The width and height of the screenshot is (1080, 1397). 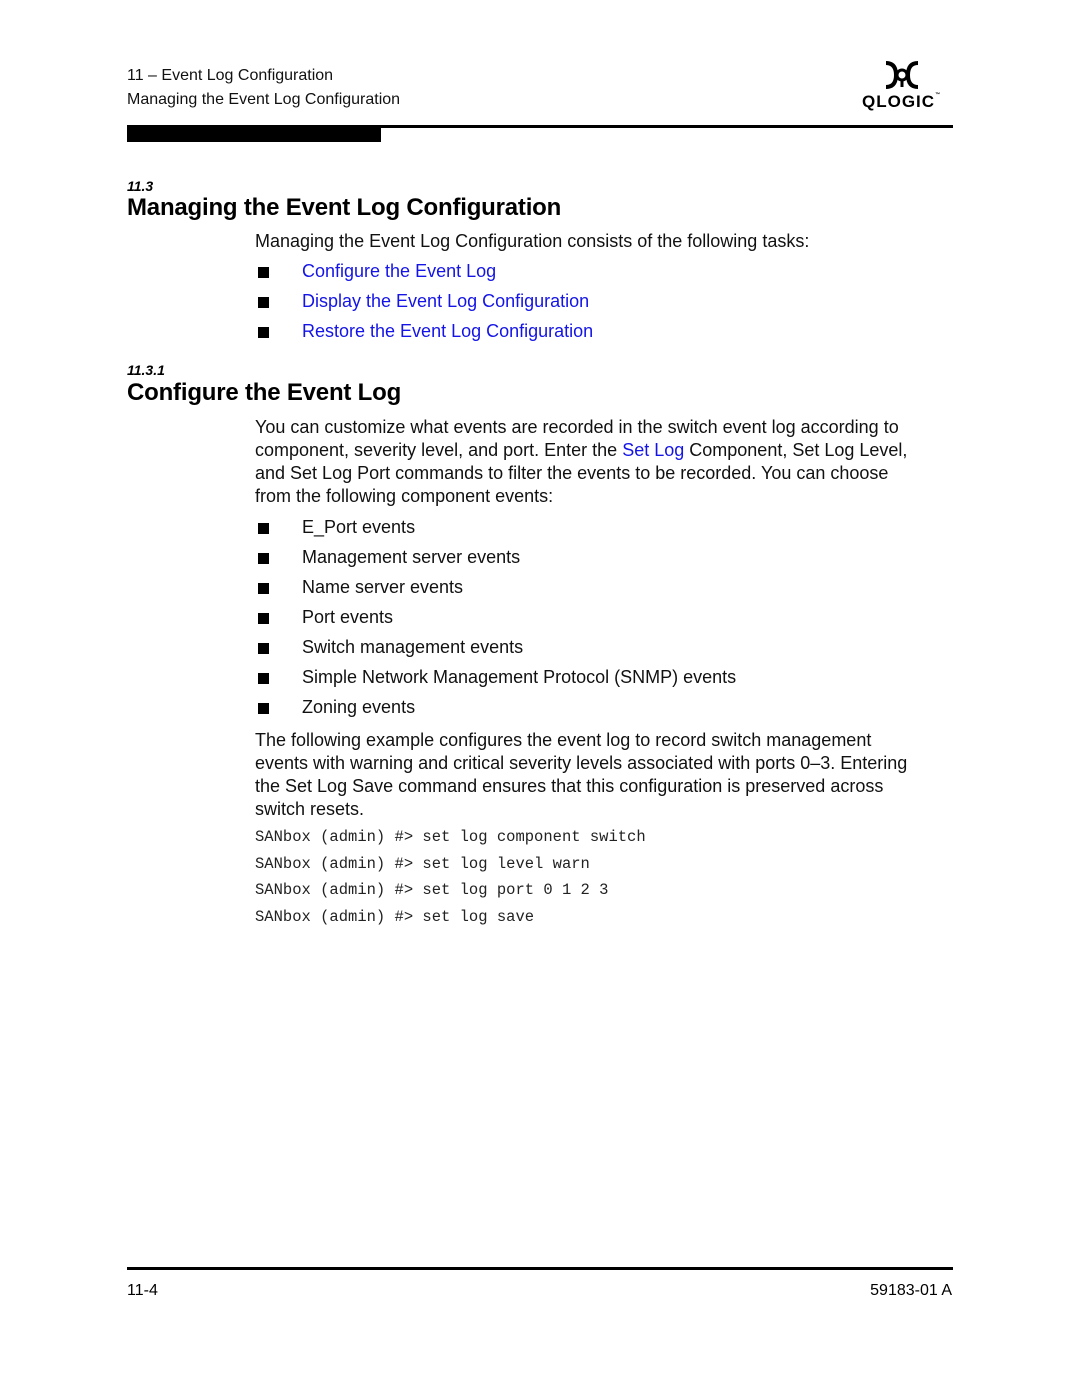 I want to click on code-line: SANbox (admin) #> set log level warn, so click(x=422, y=864).